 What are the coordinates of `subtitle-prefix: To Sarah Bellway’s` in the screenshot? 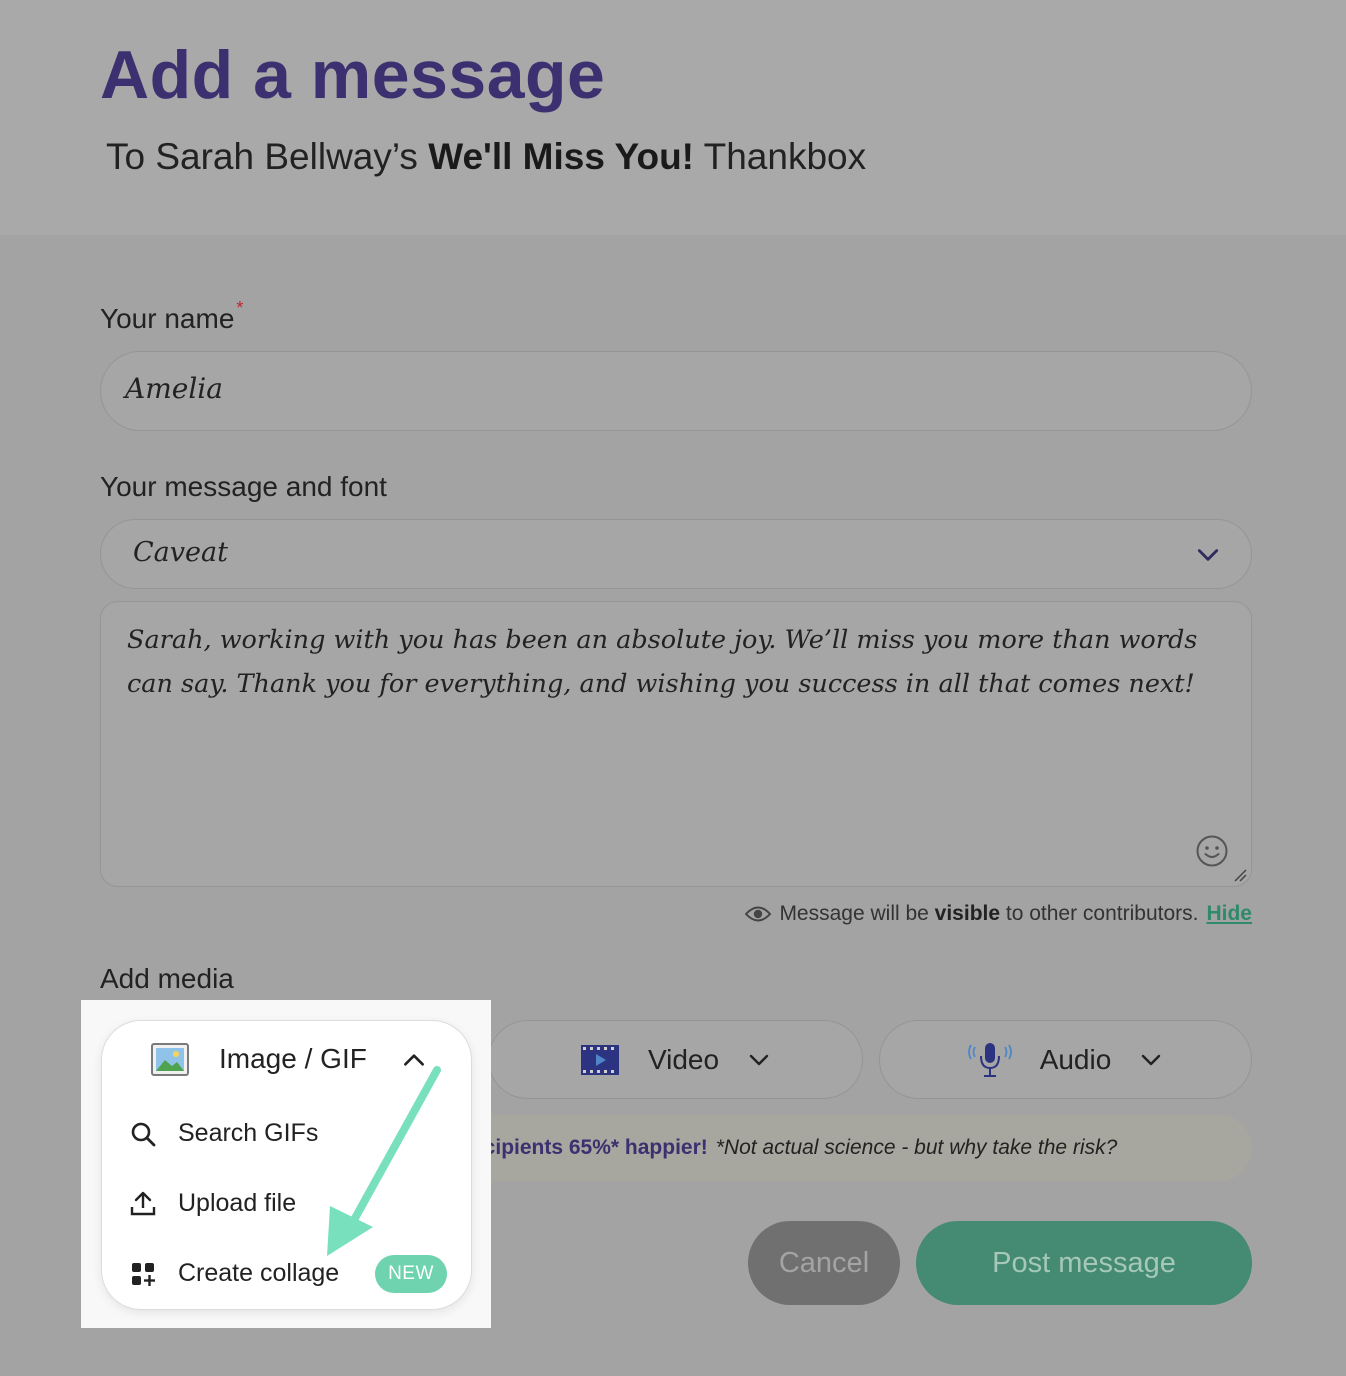 It's located at (267, 156).